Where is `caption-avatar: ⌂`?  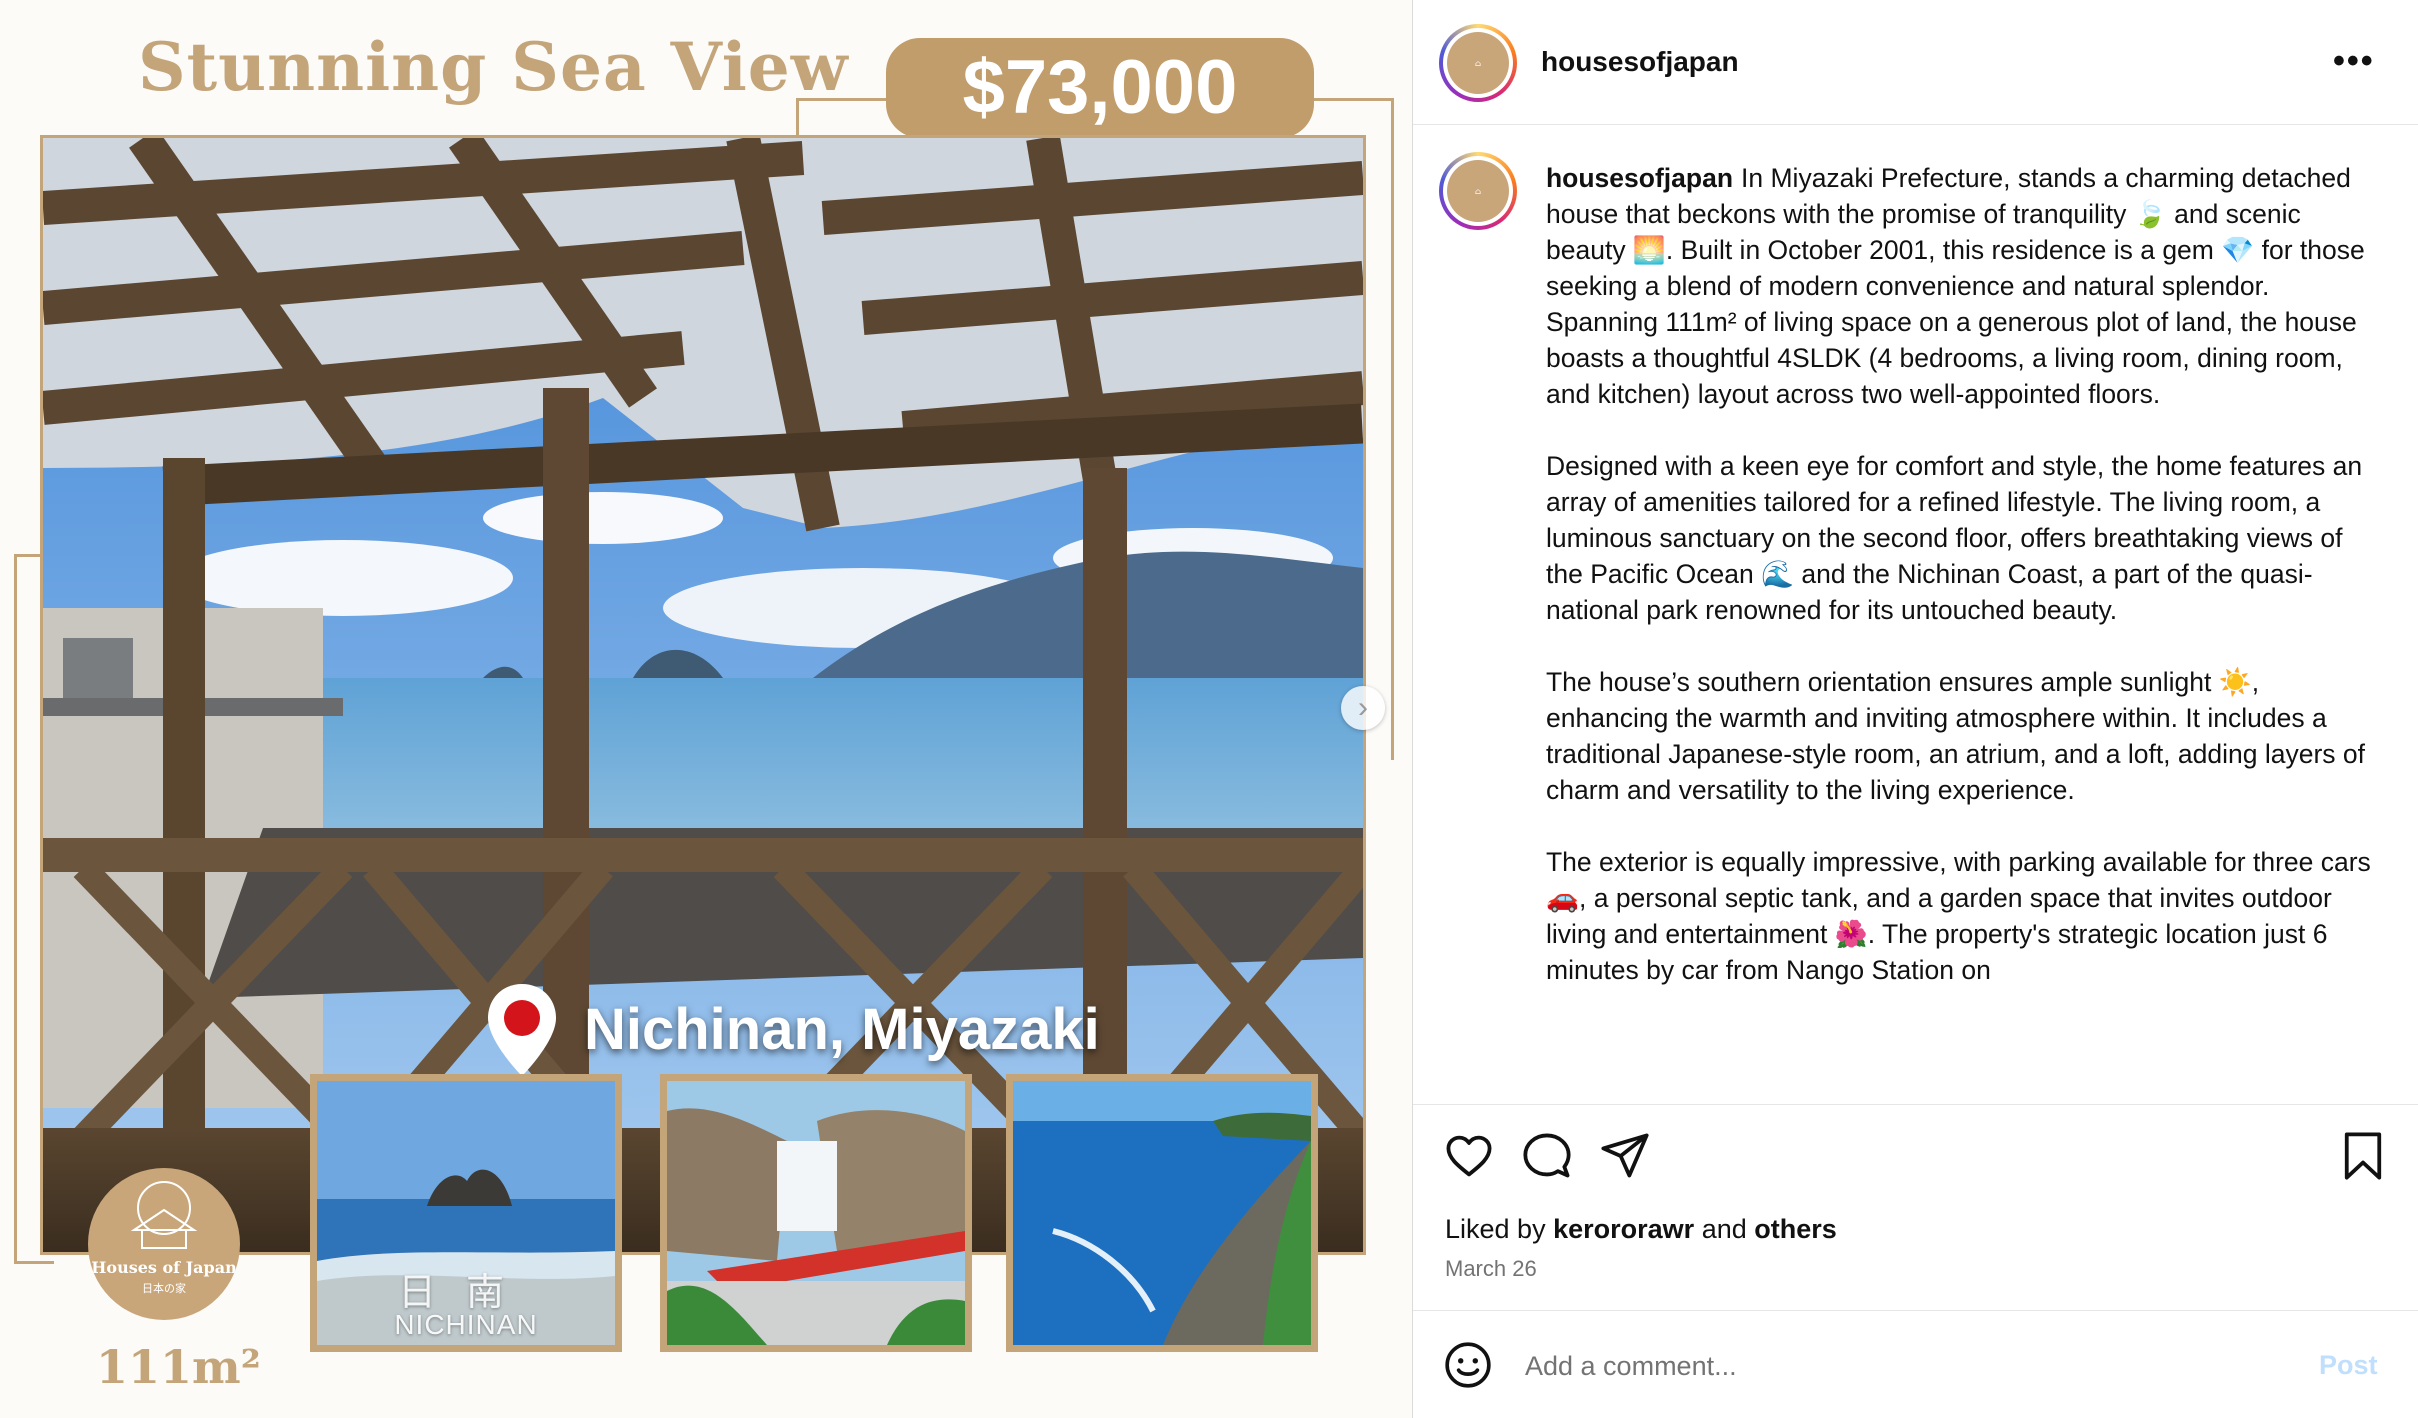 caption-avatar: ⌂ is located at coordinates (1478, 191).